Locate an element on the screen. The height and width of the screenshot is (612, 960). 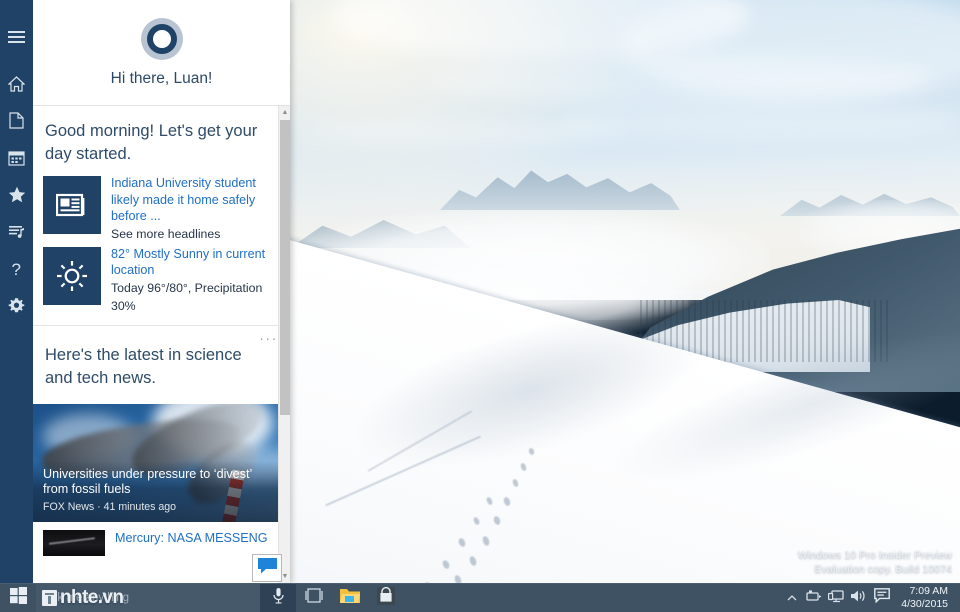
sidebar-item-reminders is located at coordinates (16, 157).